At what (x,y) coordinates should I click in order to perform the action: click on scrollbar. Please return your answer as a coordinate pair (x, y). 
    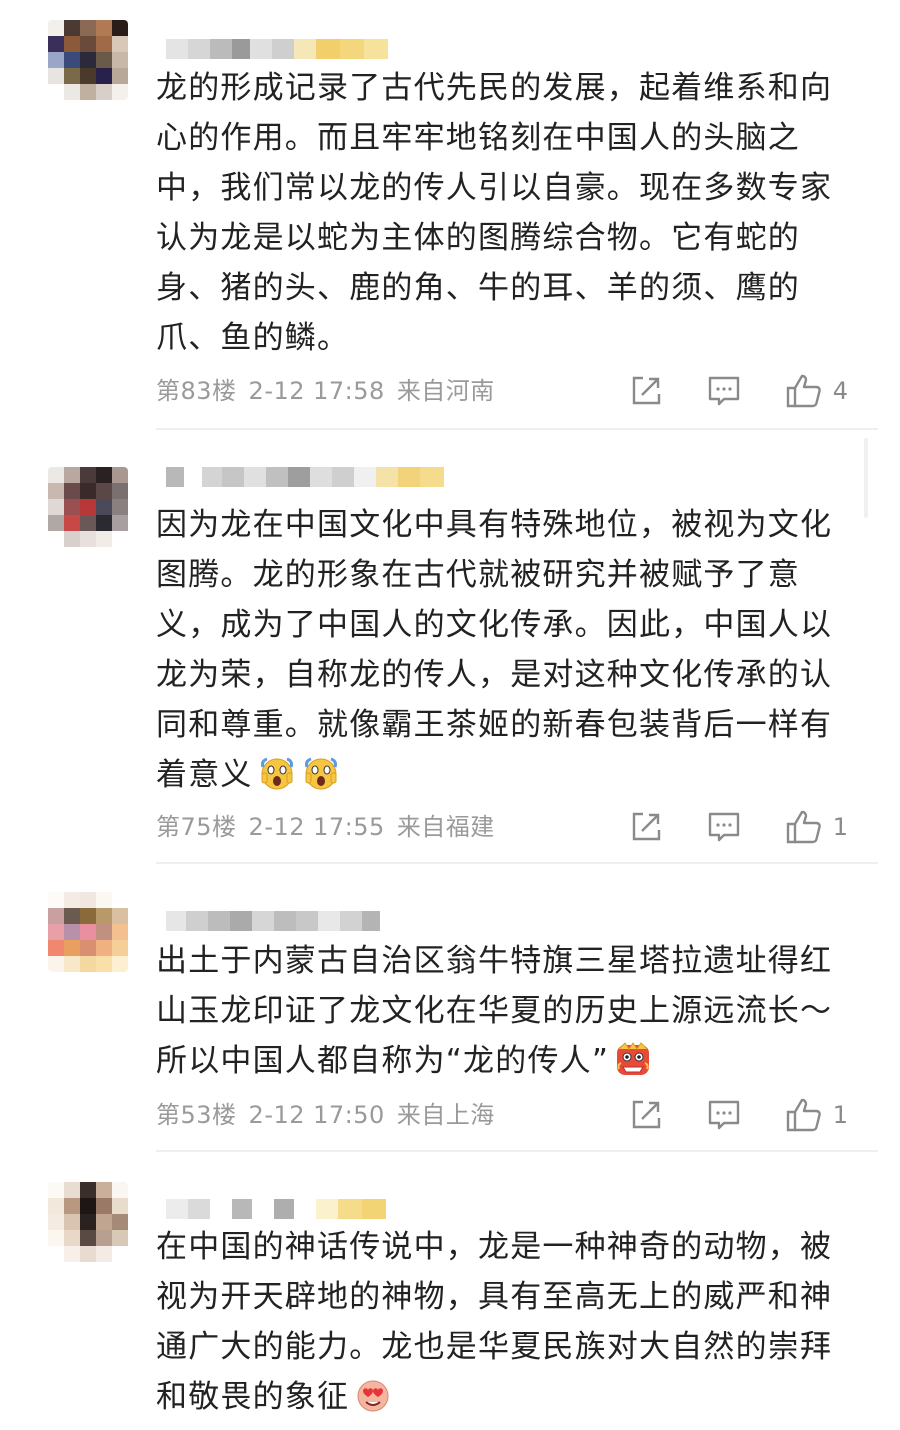
    Looking at the image, I should click on (866, 478).